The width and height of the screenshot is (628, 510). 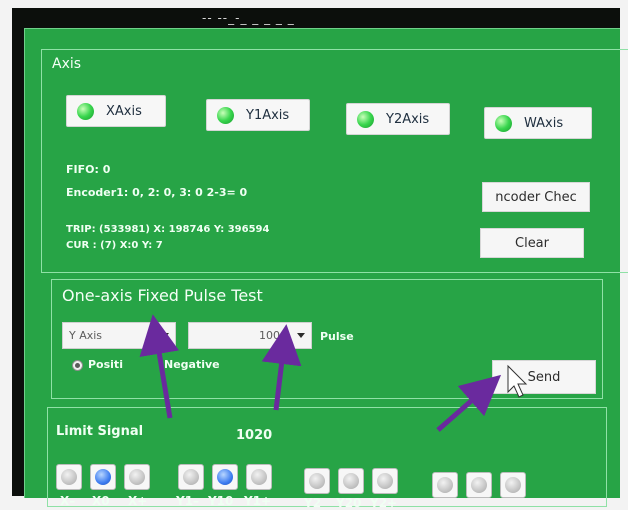 What do you see at coordinates (248, 18) in the screenshot?
I see `window-title: -- --_-_ _ _ _ _` at bounding box center [248, 18].